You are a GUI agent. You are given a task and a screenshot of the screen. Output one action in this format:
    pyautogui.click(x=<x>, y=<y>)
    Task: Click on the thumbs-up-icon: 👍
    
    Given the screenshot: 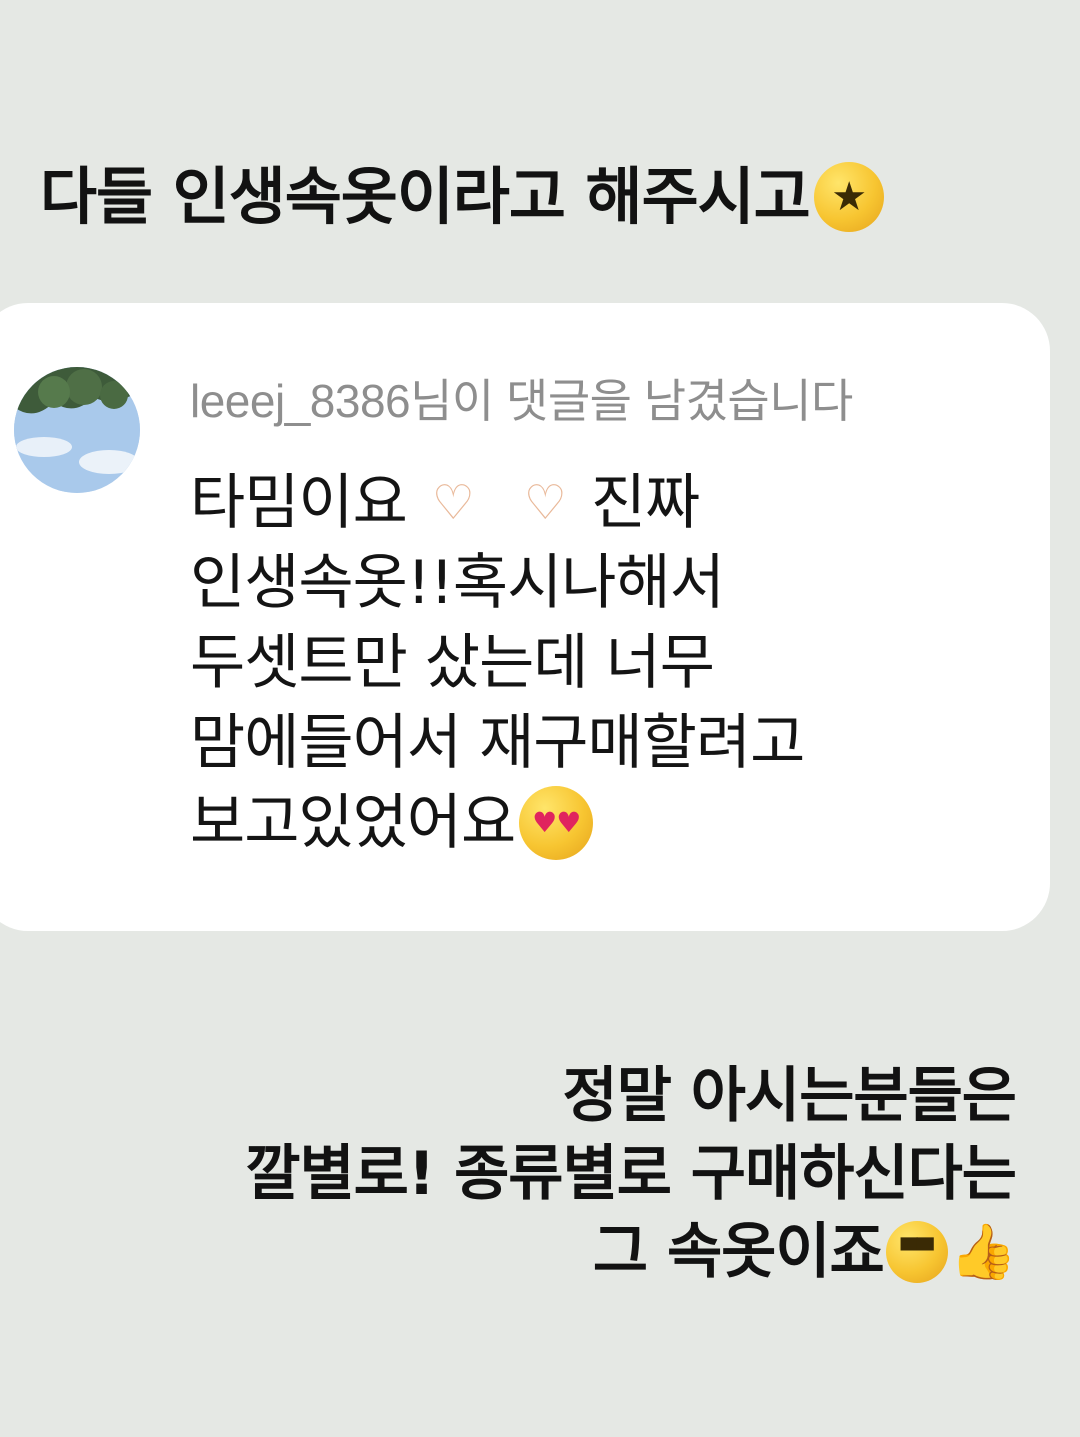 What is the action you would take?
    pyautogui.click(x=983, y=1251)
    